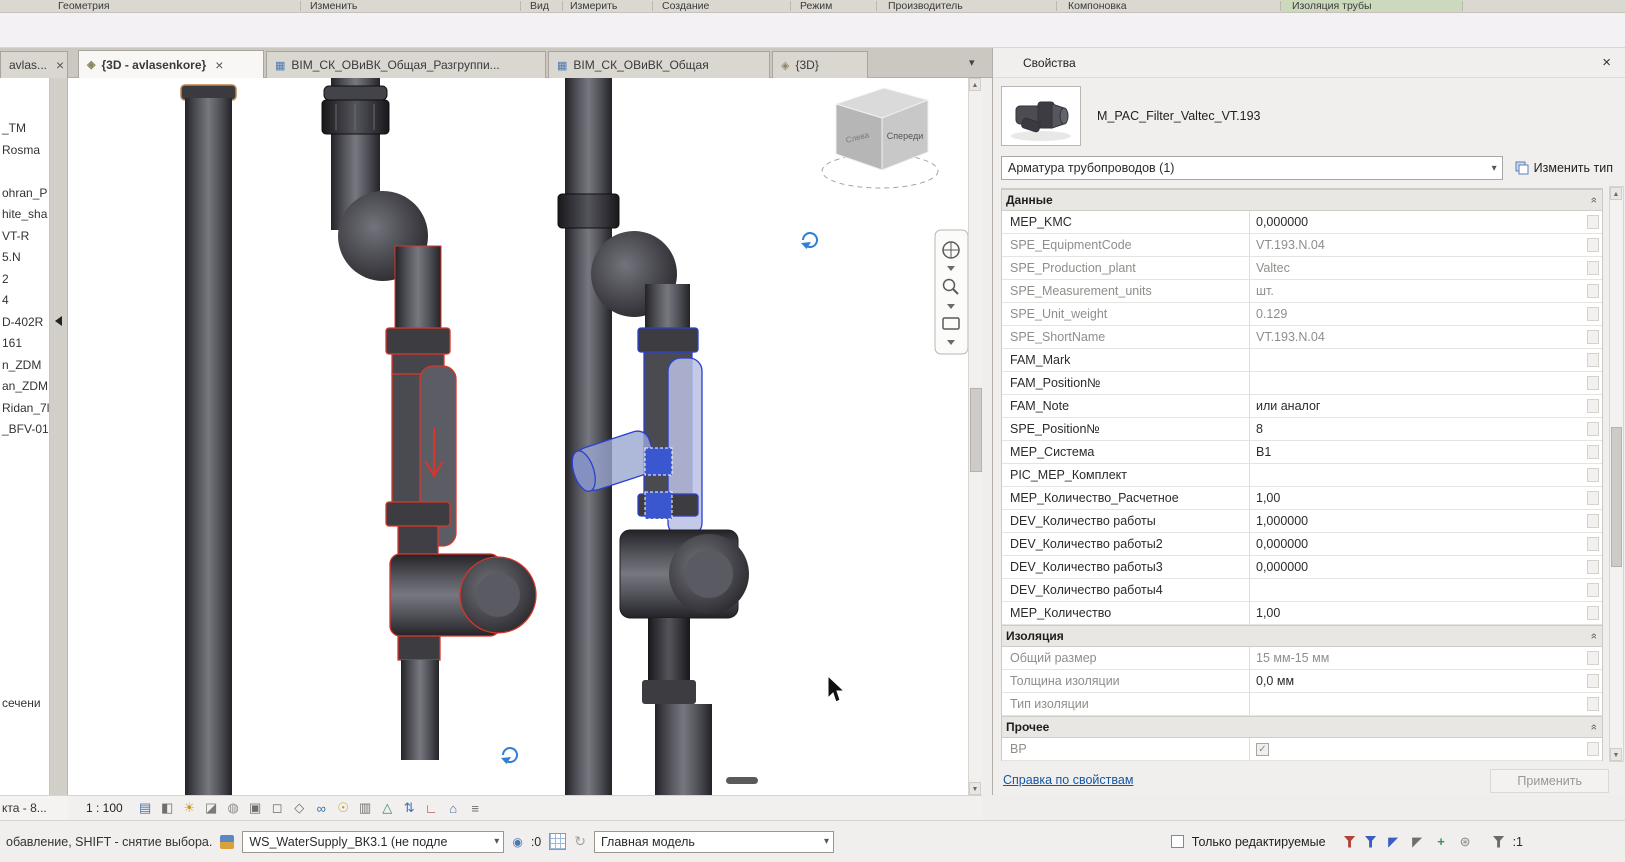  What do you see at coordinates (1332, 6) in the screenshot?
I see `ribbon-panel-label: Изоляция трубы` at bounding box center [1332, 6].